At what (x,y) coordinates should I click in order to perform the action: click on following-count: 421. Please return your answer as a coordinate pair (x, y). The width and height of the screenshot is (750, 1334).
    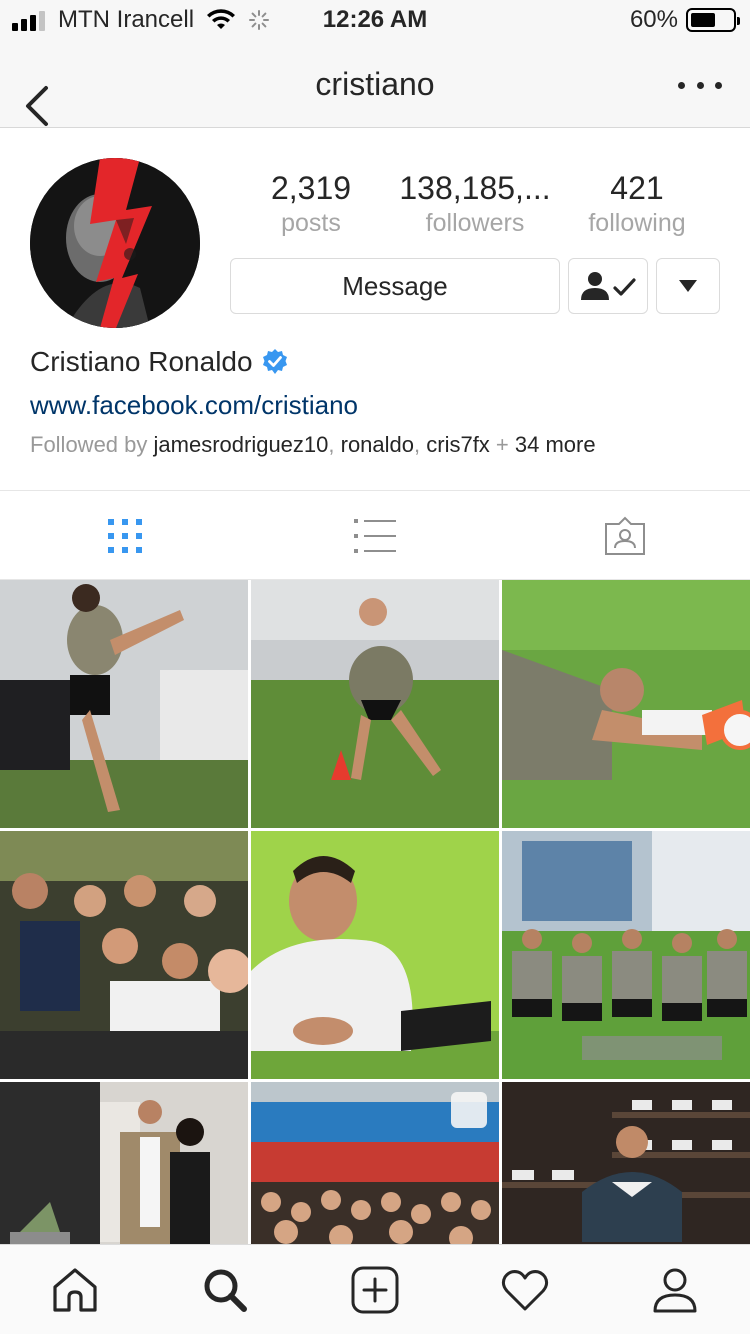
    Looking at the image, I should click on (637, 188).